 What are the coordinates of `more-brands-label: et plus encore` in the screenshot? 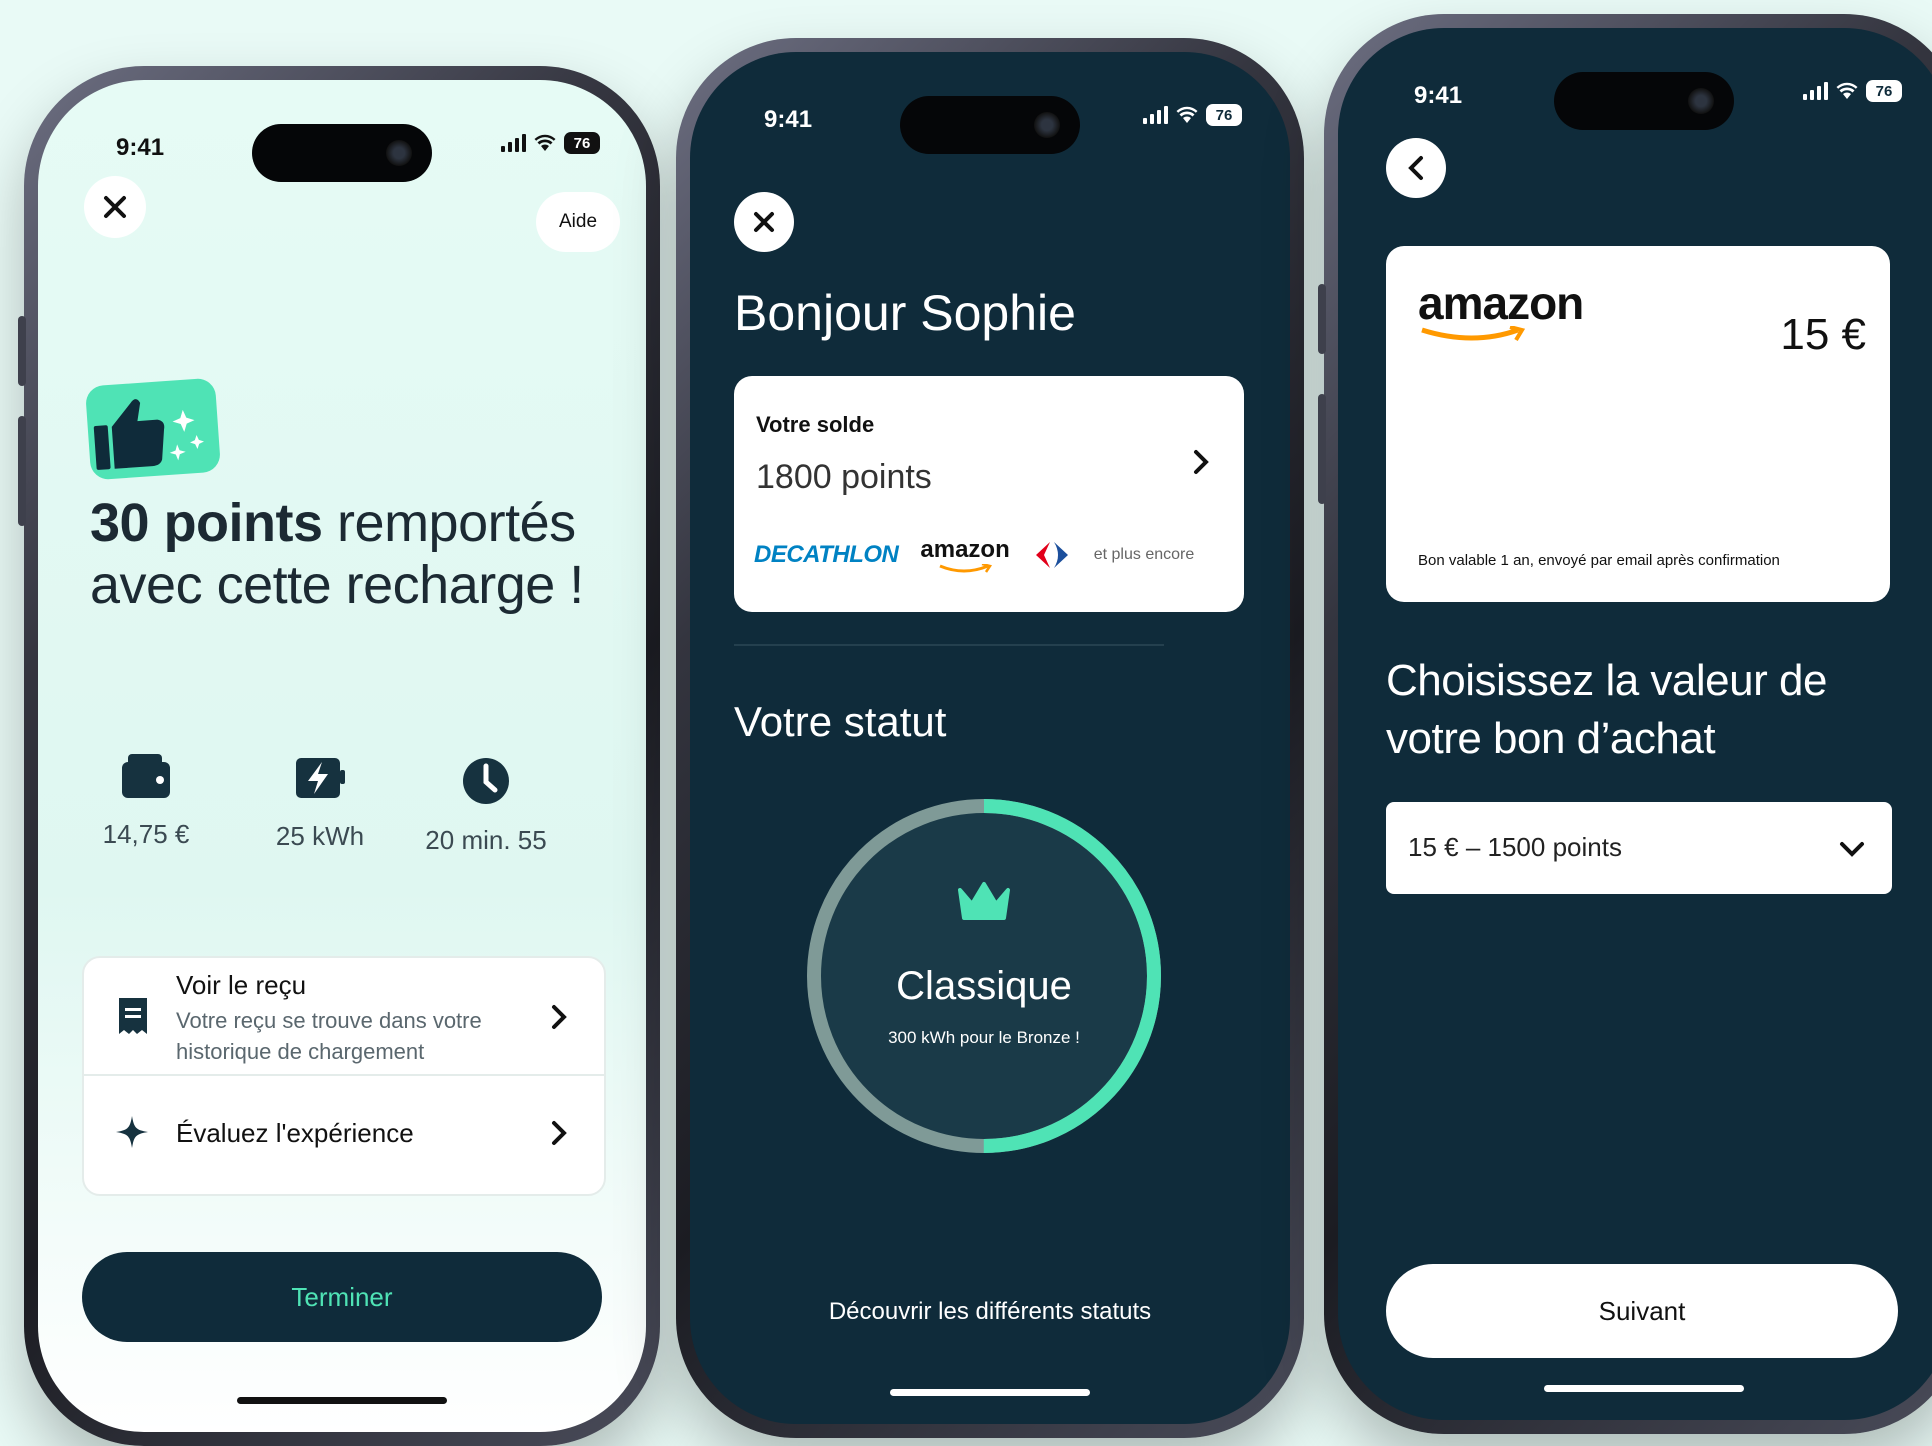 It's located at (1144, 554).